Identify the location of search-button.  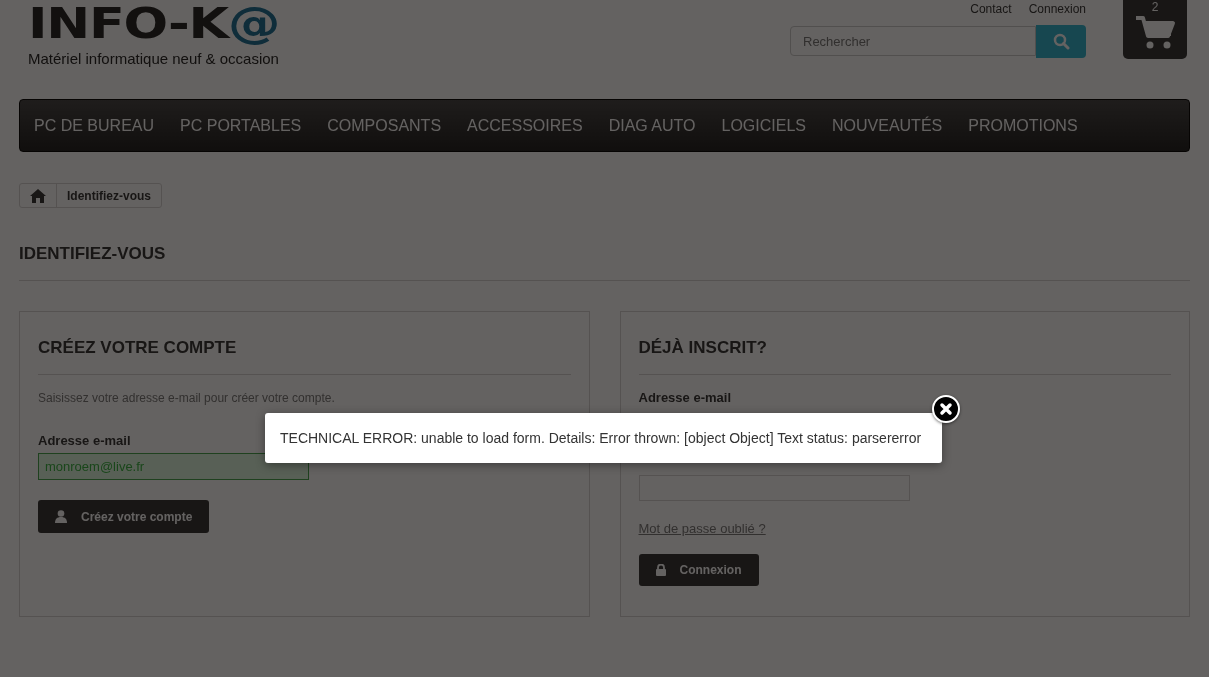
(1061, 41).